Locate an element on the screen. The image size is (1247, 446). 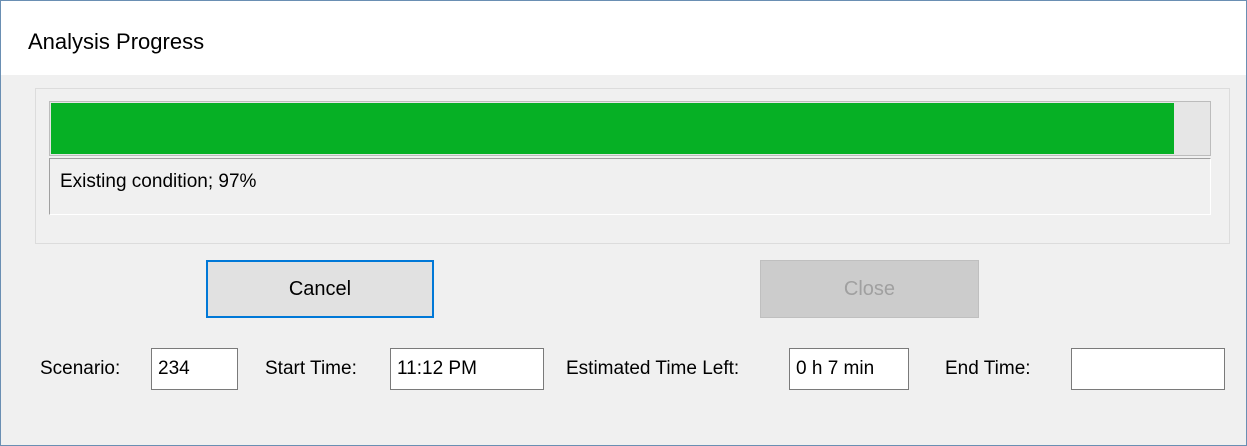
end-time-label: End Time: is located at coordinates (988, 368).